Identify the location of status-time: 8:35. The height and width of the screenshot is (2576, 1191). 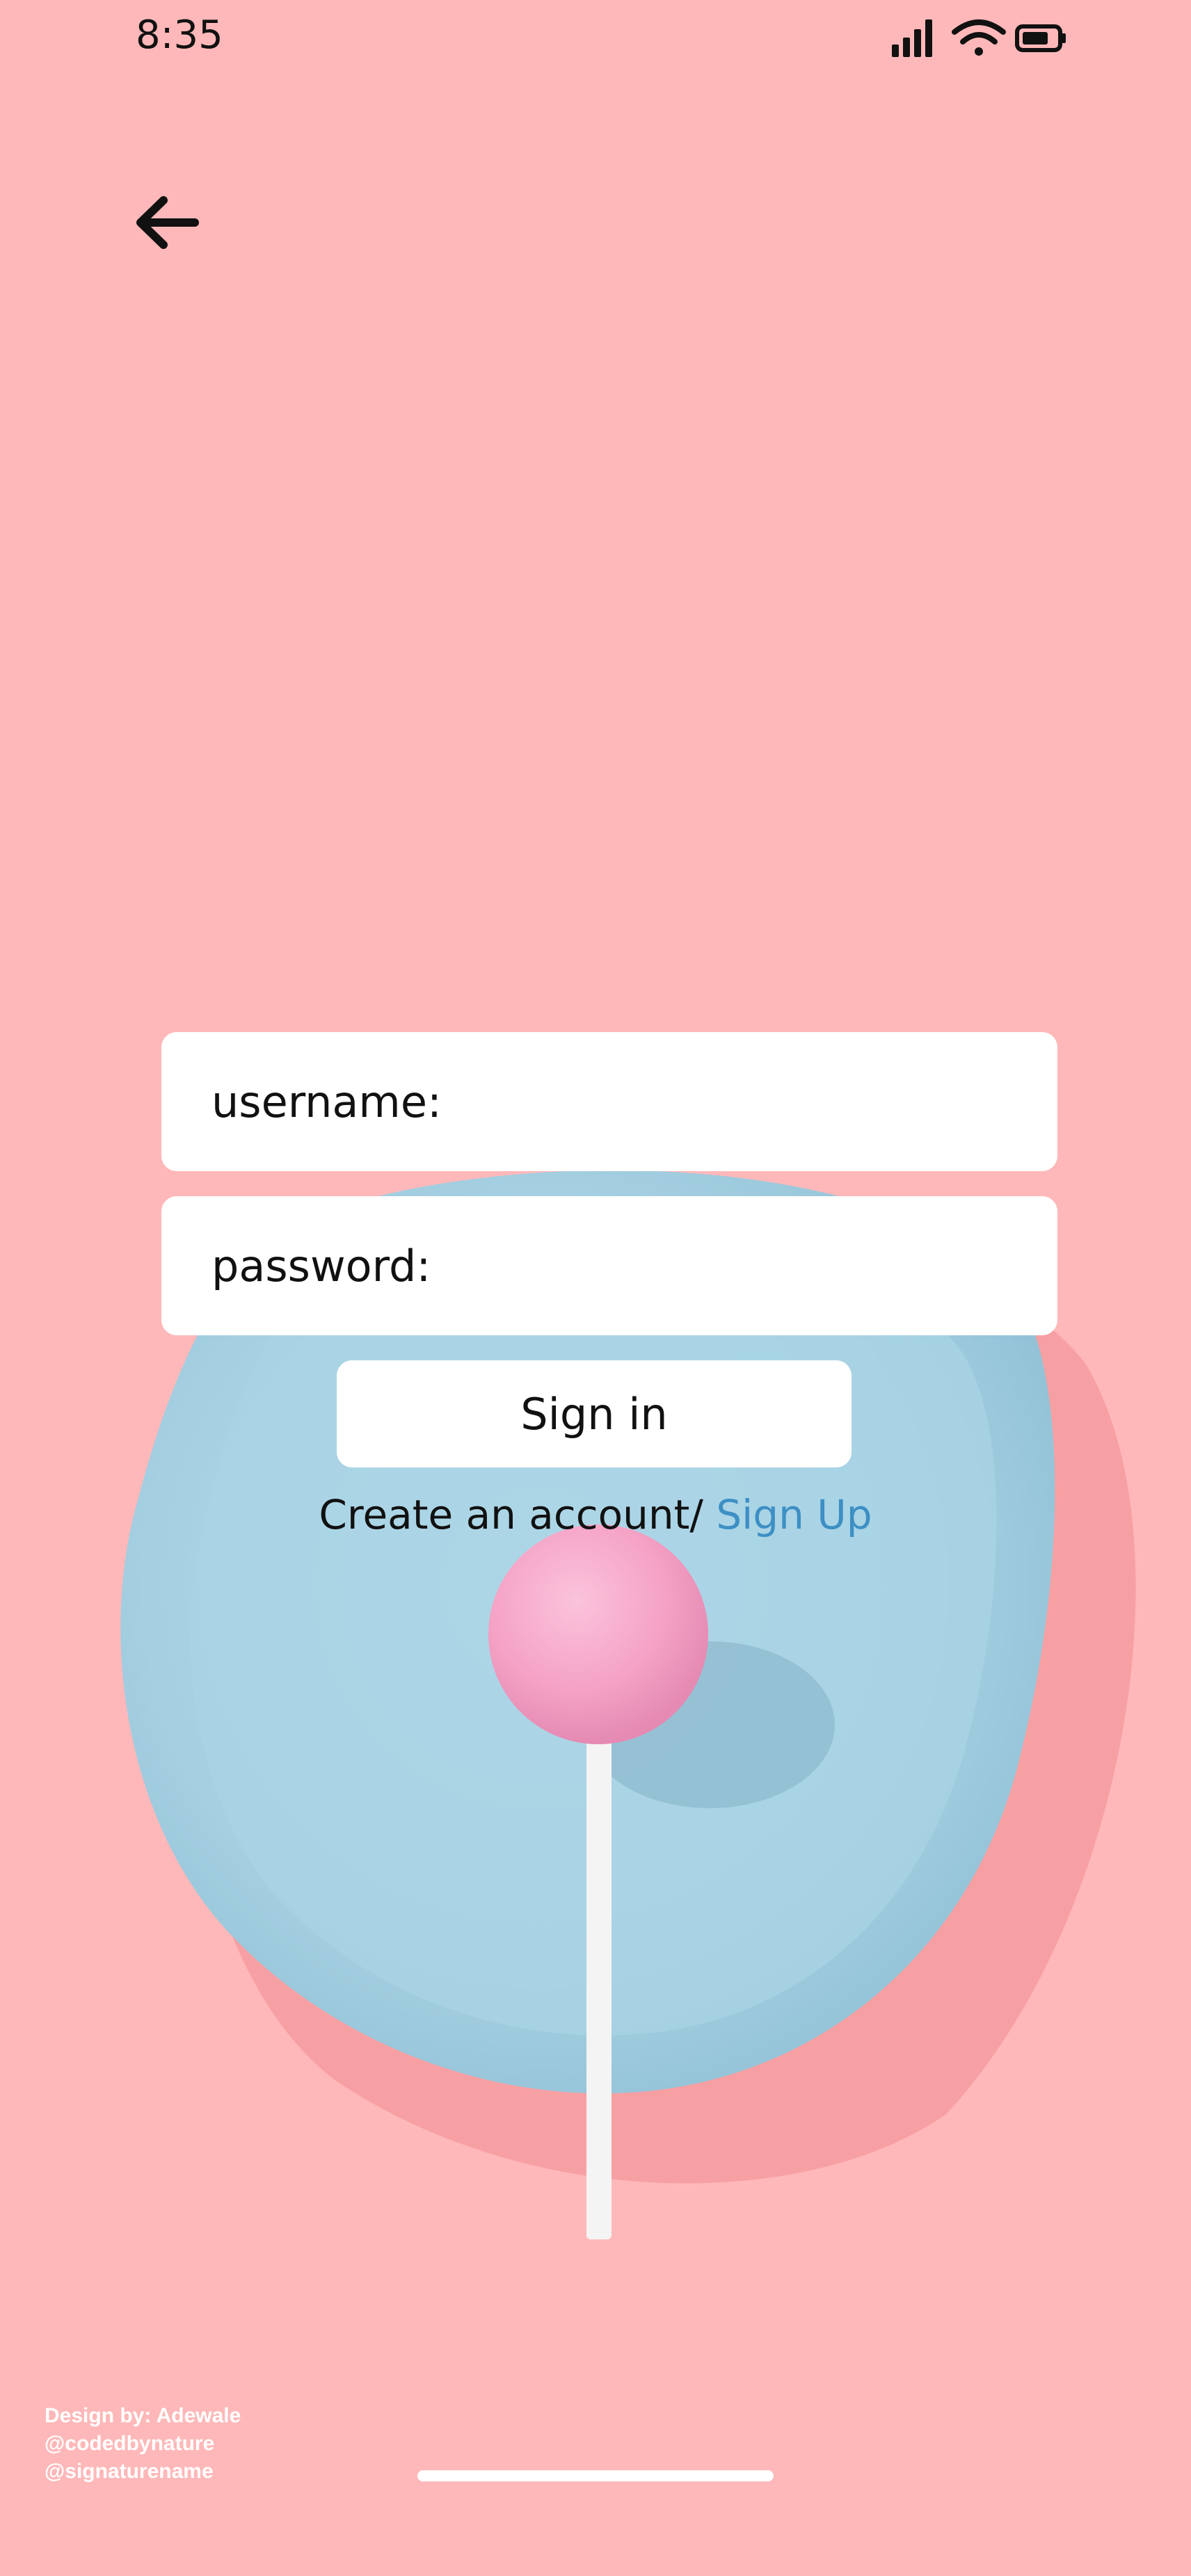
(179, 35).